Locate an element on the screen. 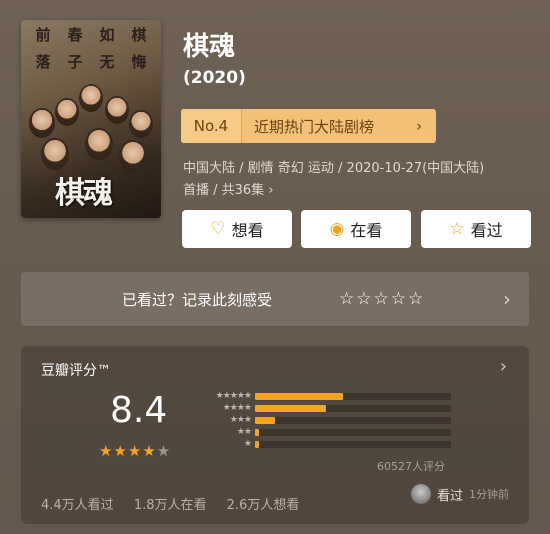 The height and width of the screenshot is (534, 550). rating-bar-row: ★★★ is located at coordinates (325, 420).